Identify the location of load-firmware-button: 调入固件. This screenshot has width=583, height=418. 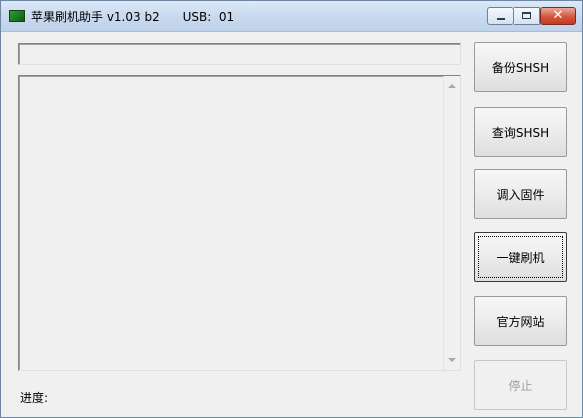
(520, 194).